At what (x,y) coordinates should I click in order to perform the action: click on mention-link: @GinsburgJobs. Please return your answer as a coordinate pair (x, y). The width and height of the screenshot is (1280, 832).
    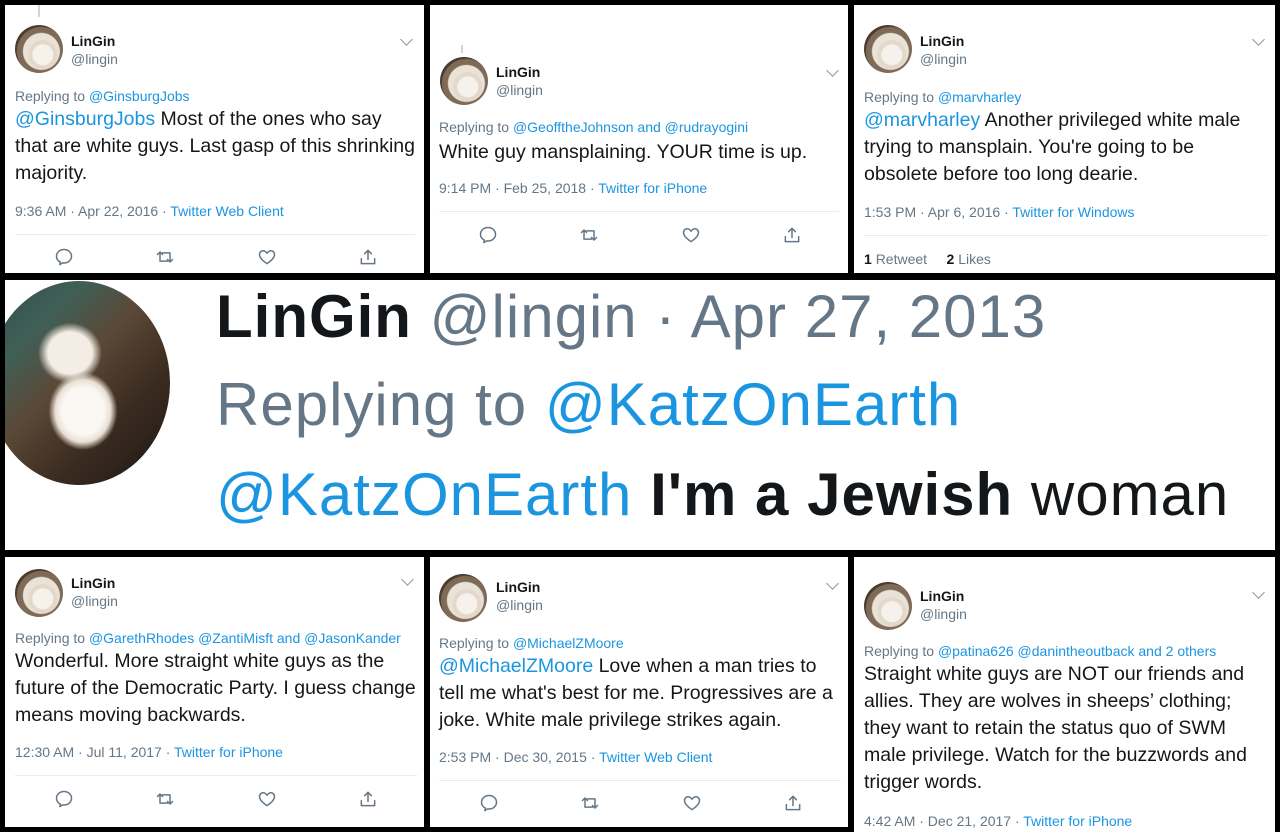
    Looking at the image, I should click on (85, 119).